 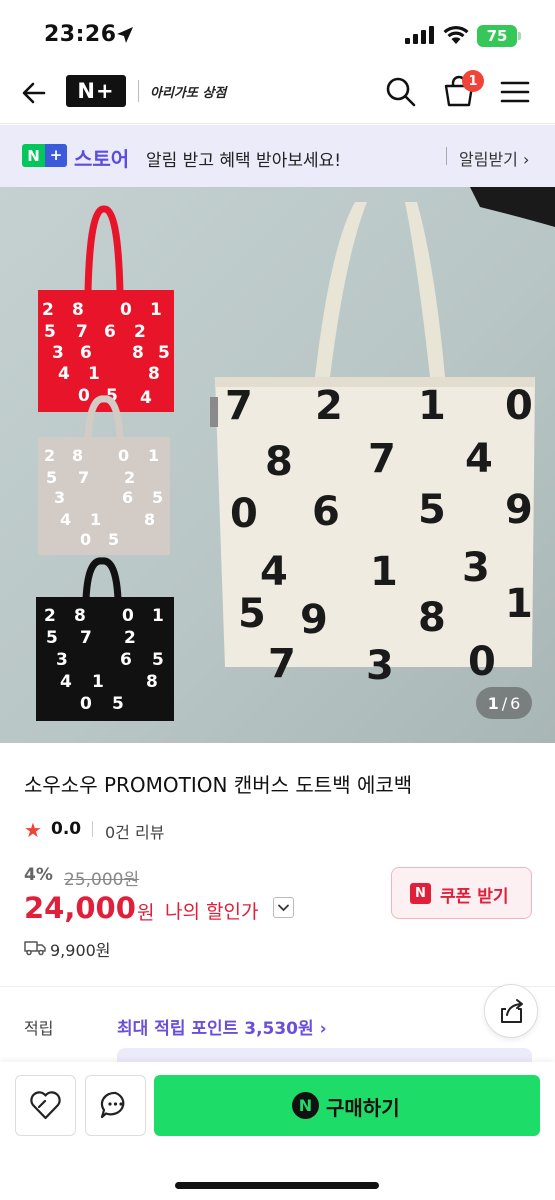 What do you see at coordinates (188, 91) in the screenshot?
I see `store-name: 아리가또 상점` at bounding box center [188, 91].